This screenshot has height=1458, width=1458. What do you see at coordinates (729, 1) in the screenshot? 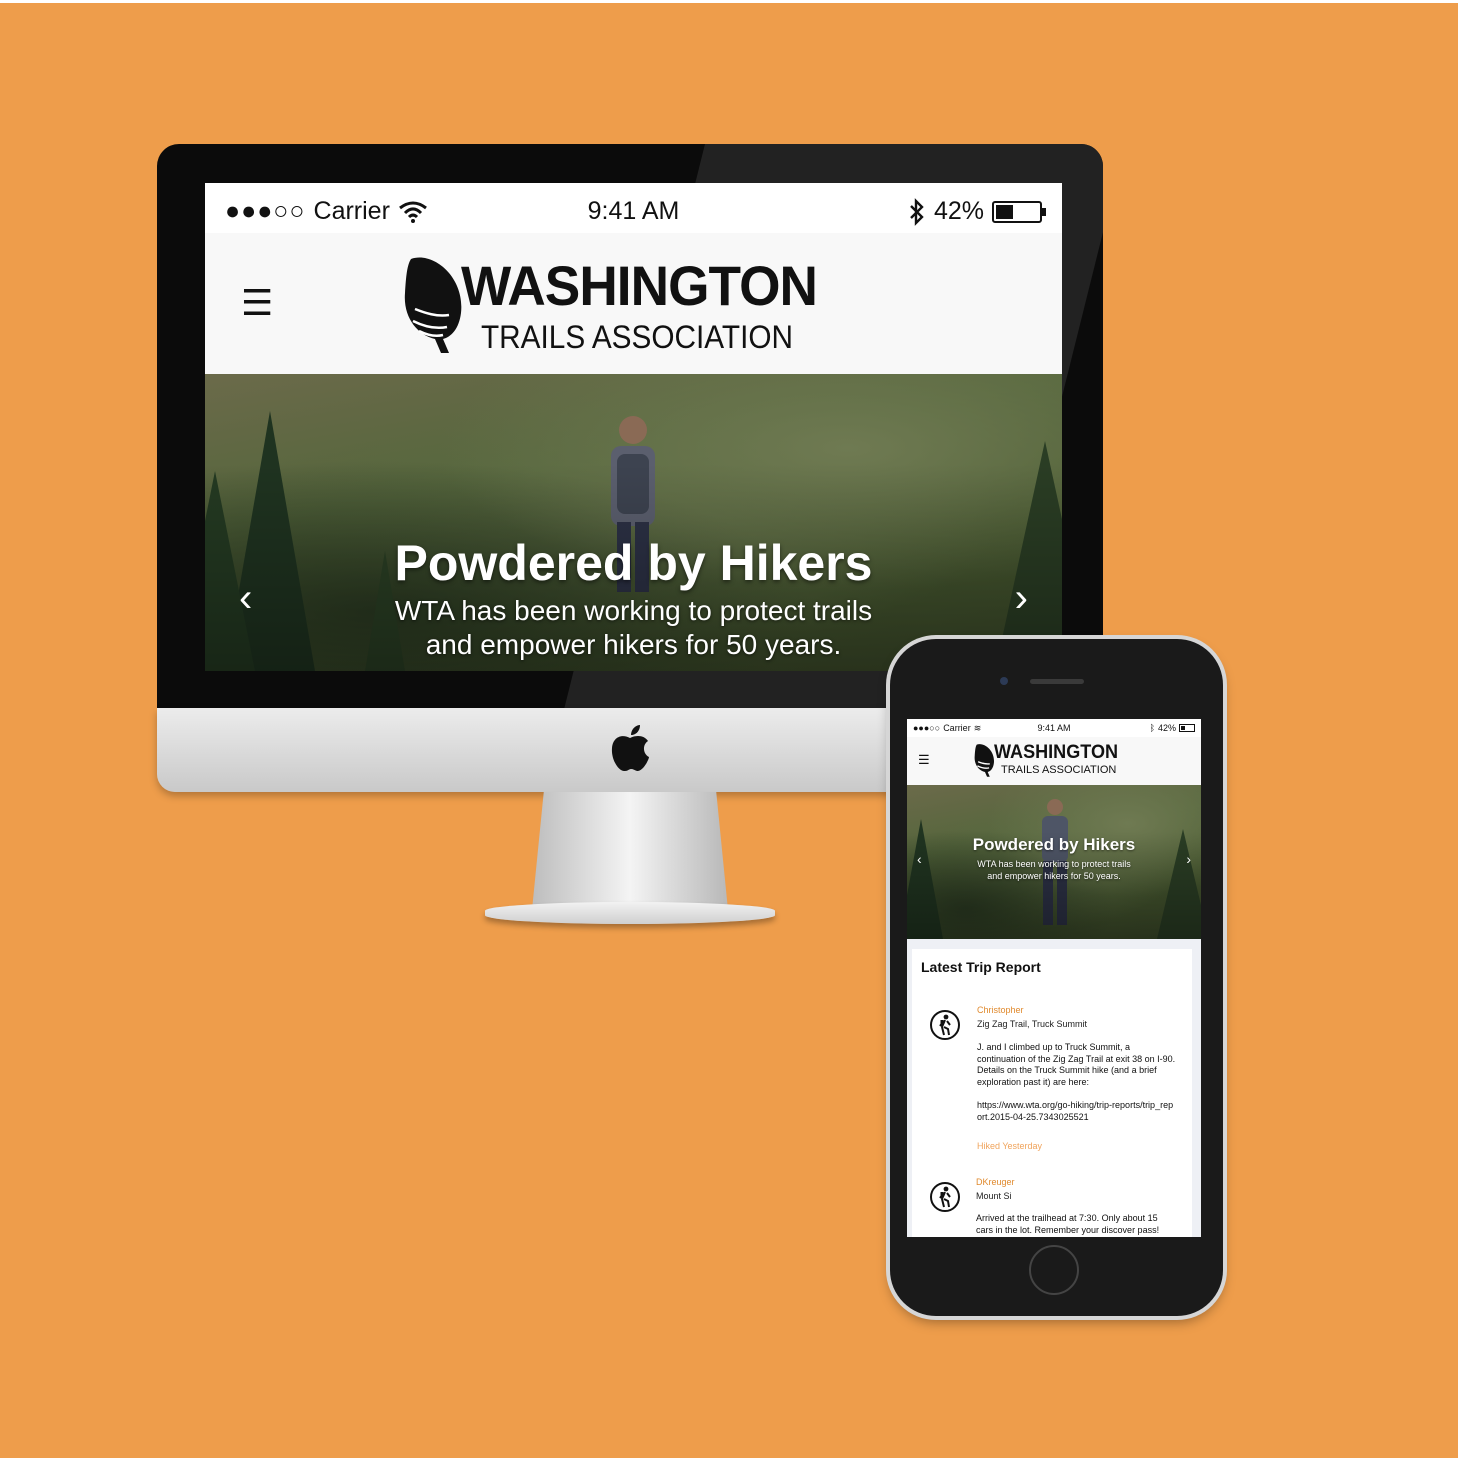
I see `top-strip` at bounding box center [729, 1].